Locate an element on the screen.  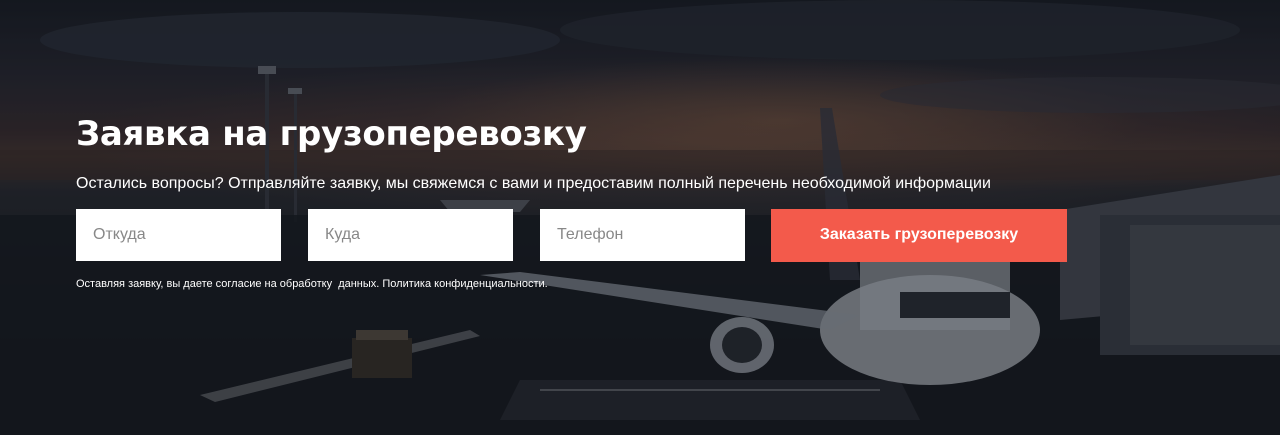
phone-input is located at coordinates (642, 235).